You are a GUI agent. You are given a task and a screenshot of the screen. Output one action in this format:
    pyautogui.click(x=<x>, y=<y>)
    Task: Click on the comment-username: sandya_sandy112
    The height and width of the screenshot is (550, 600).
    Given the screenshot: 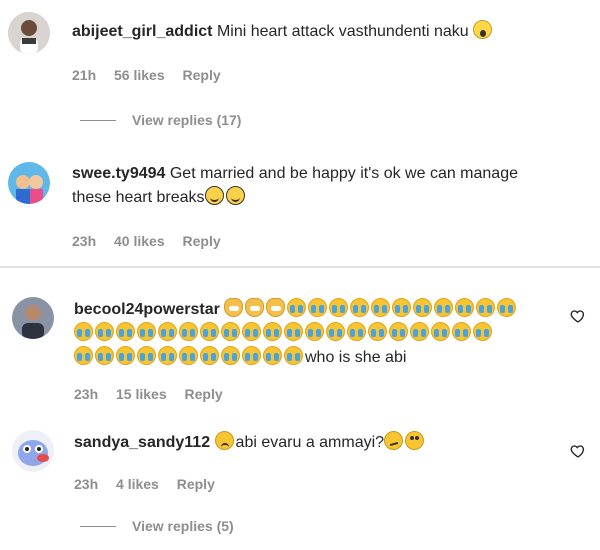 What is the action you would take?
    pyautogui.click(x=142, y=442)
    